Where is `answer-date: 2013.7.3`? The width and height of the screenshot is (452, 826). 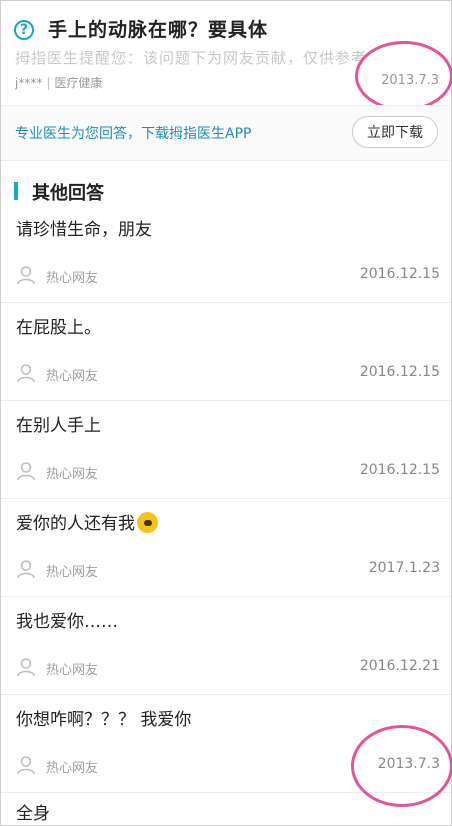 answer-date: 2013.7.3 is located at coordinates (408, 764).